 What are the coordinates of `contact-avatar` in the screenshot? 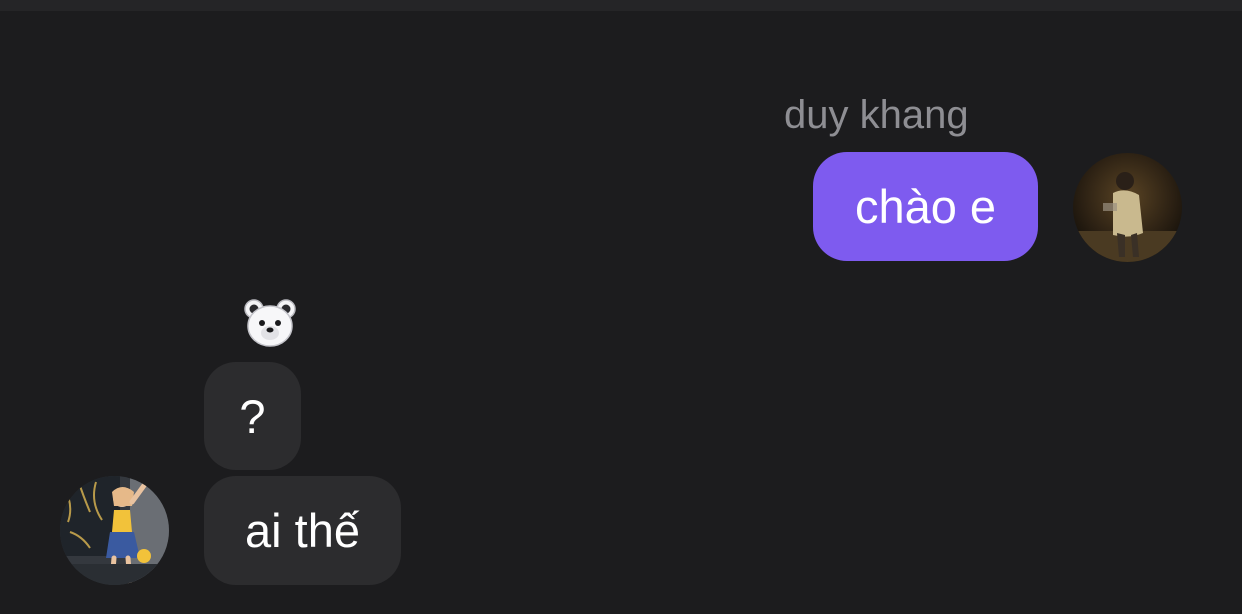 It's located at (114, 530).